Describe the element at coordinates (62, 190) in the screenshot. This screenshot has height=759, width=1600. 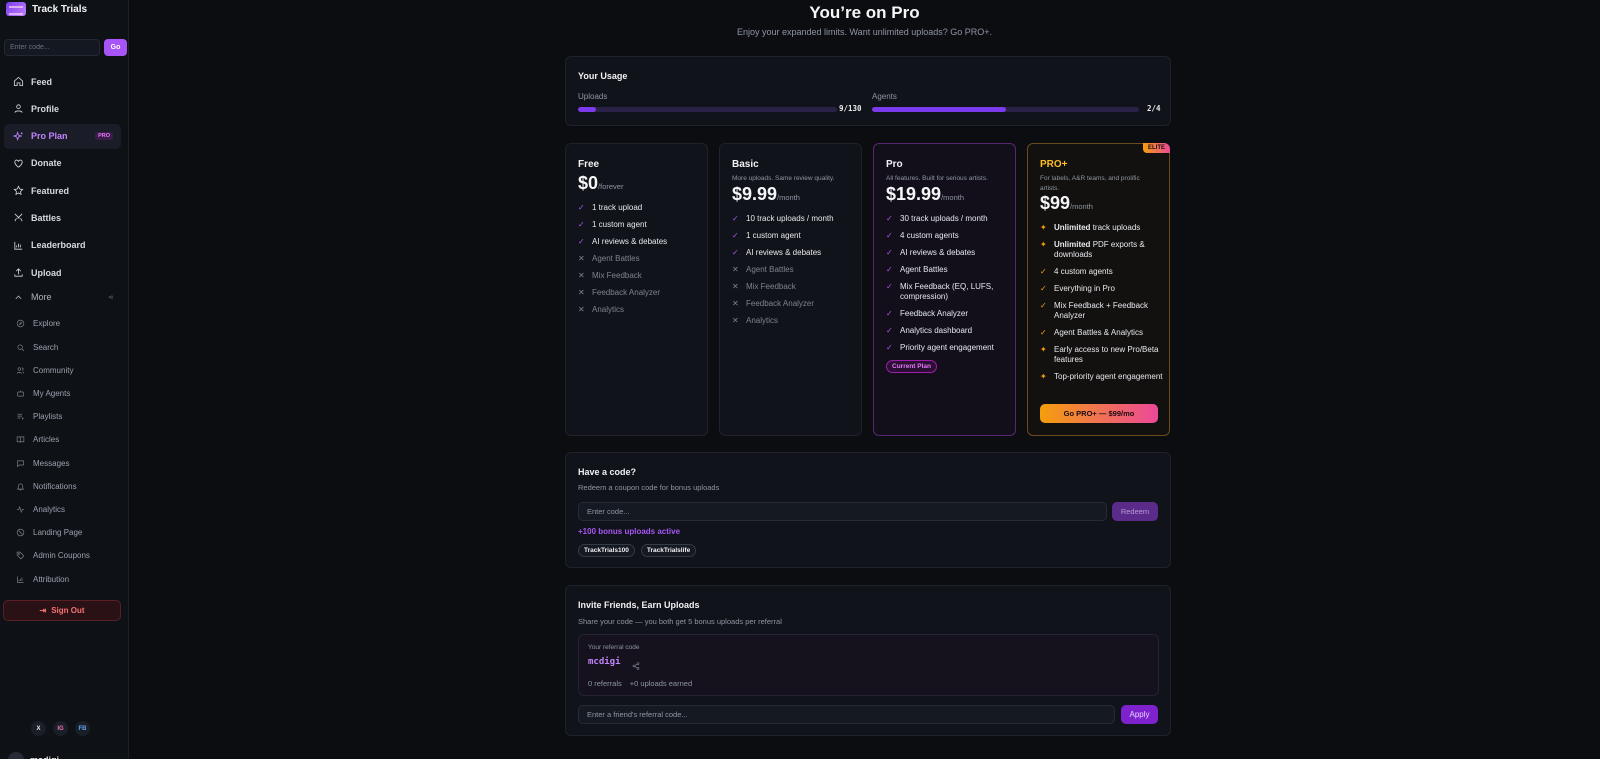
I see `sidebar-item-featured: Featured` at that location.